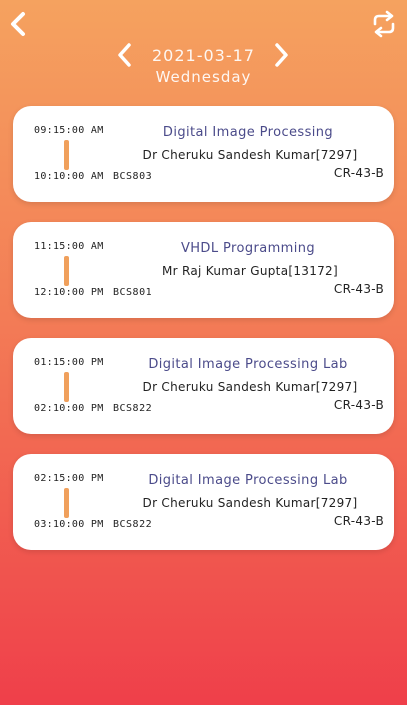 The height and width of the screenshot is (705, 407). I want to click on start-time: 11:15:00 AM, so click(69, 246).